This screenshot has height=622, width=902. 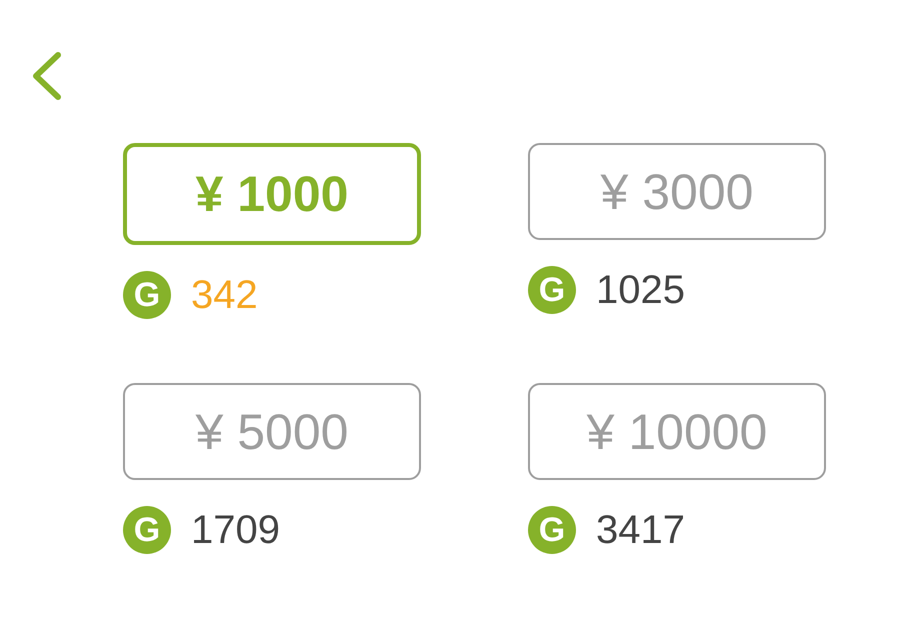 I want to click on price-option: ¥ 10000, so click(x=677, y=431).